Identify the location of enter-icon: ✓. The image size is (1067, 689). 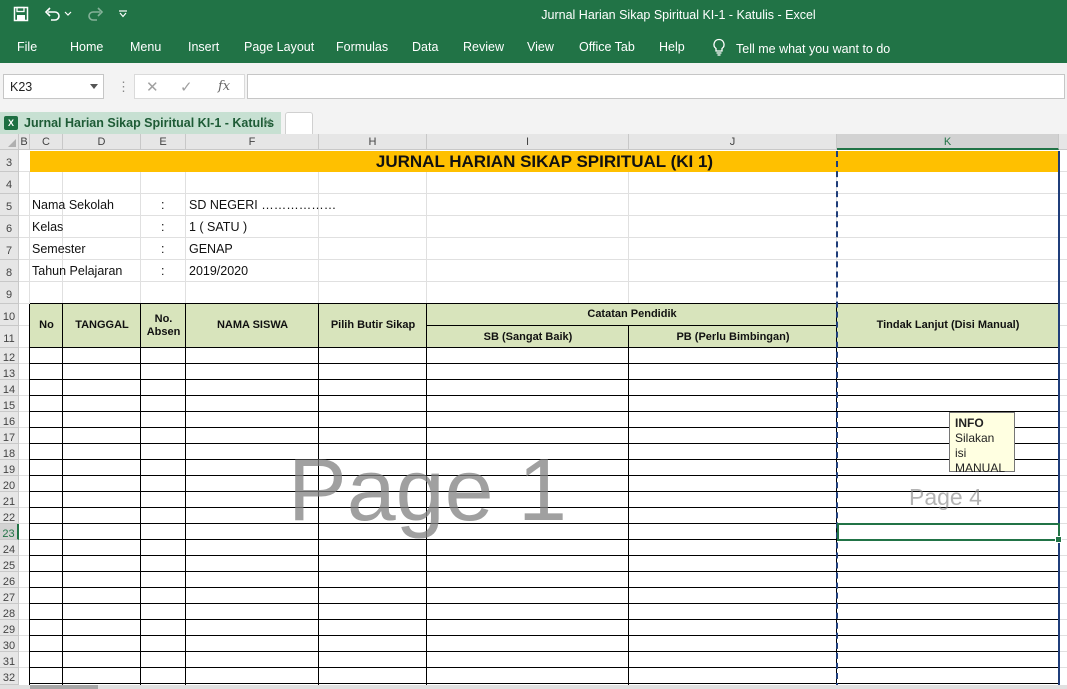
(186, 87).